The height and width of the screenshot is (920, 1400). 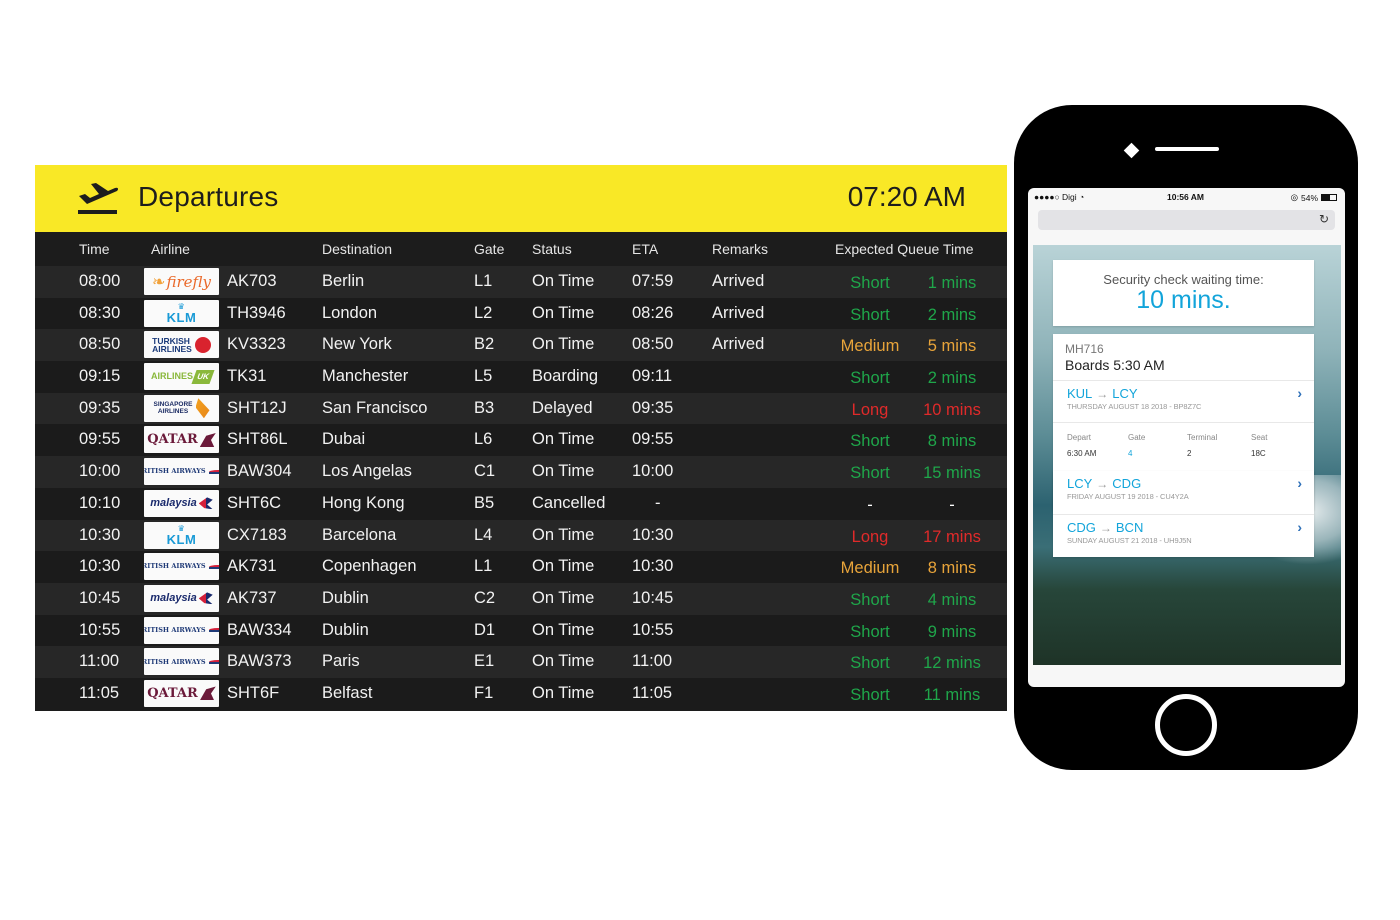 What do you see at coordinates (652, 376) in the screenshot?
I see `eta: 09:11` at bounding box center [652, 376].